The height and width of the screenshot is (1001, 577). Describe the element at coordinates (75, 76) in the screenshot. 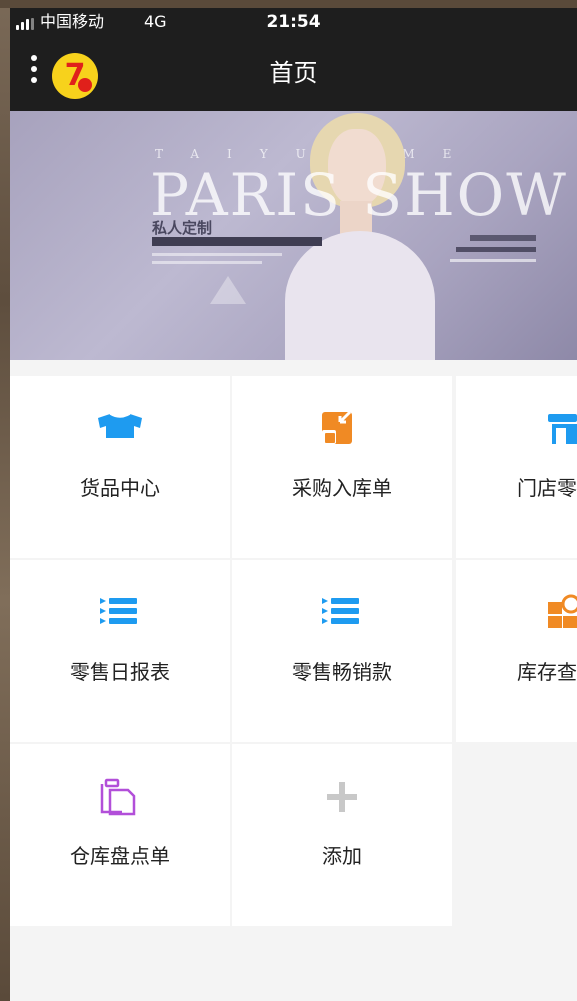

I see `app-logo: 7` at that location.